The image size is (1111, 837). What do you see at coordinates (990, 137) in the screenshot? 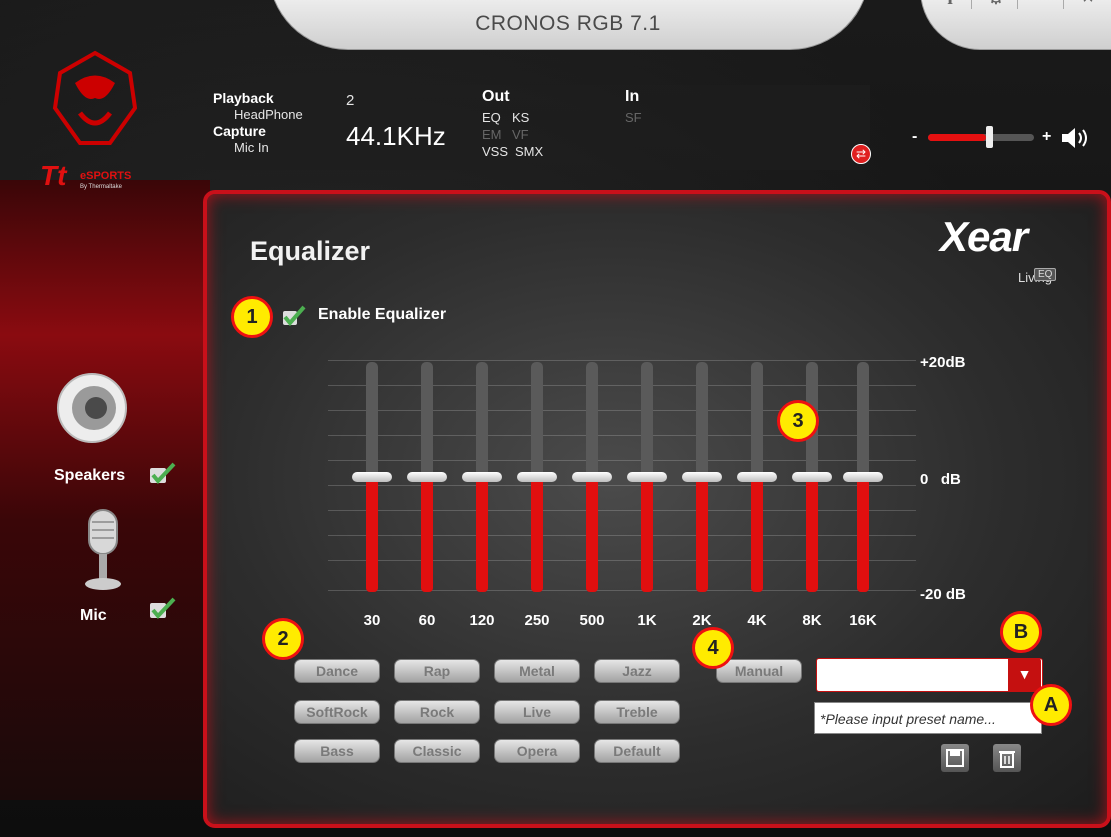
I see `volume-thumb` at bounding box center [990, 137].